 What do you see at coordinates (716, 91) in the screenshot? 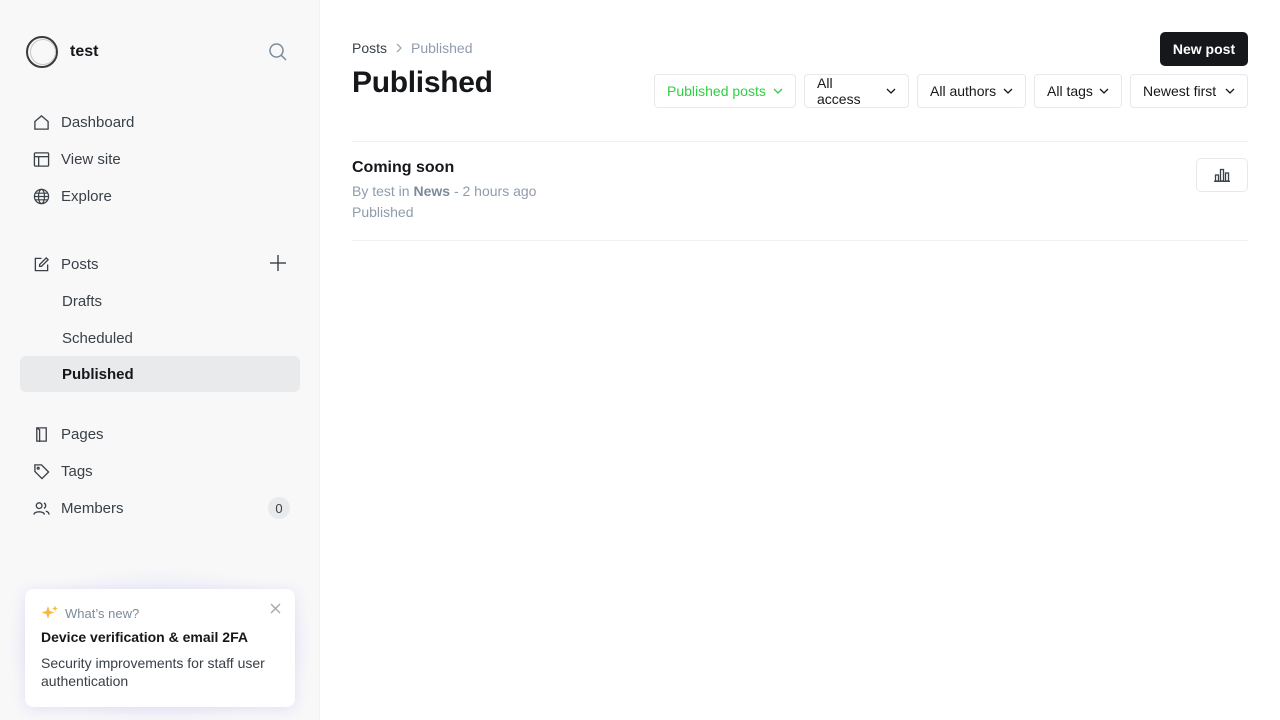
I see `filter-label: Published posts` at bounding box center [716, 91].